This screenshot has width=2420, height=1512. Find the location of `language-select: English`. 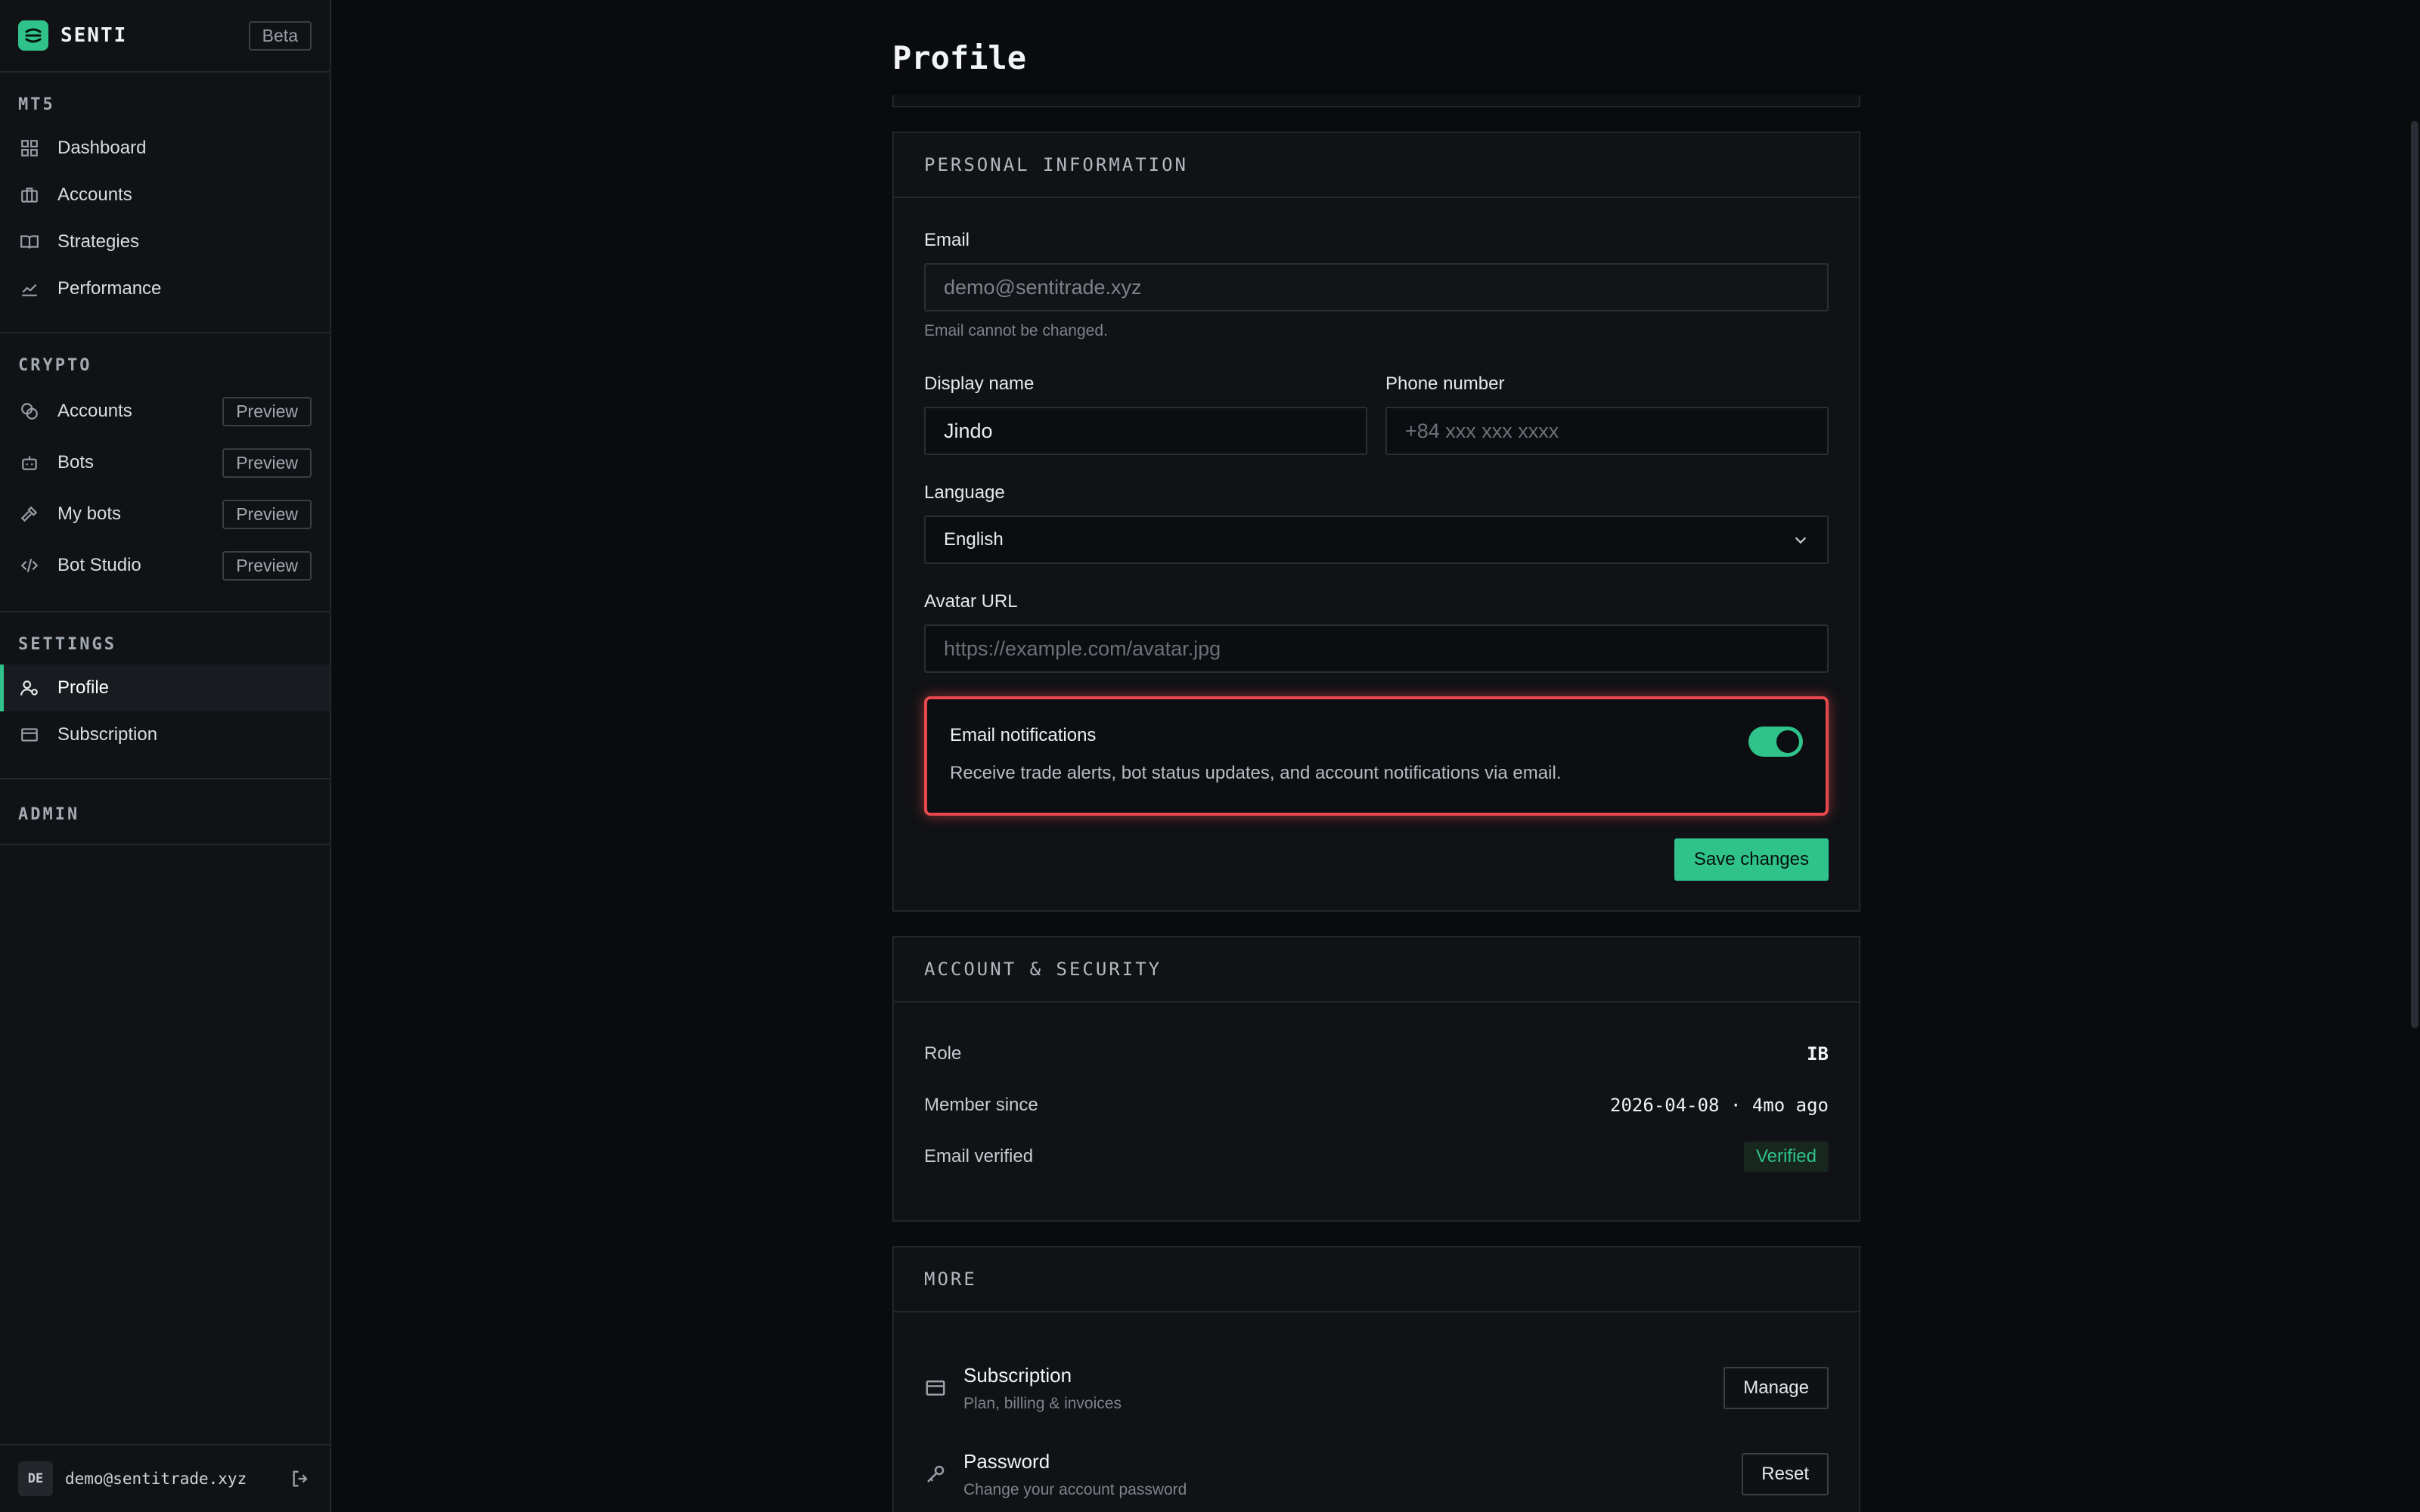

language-select: English is located at coordinates (1376, 540).